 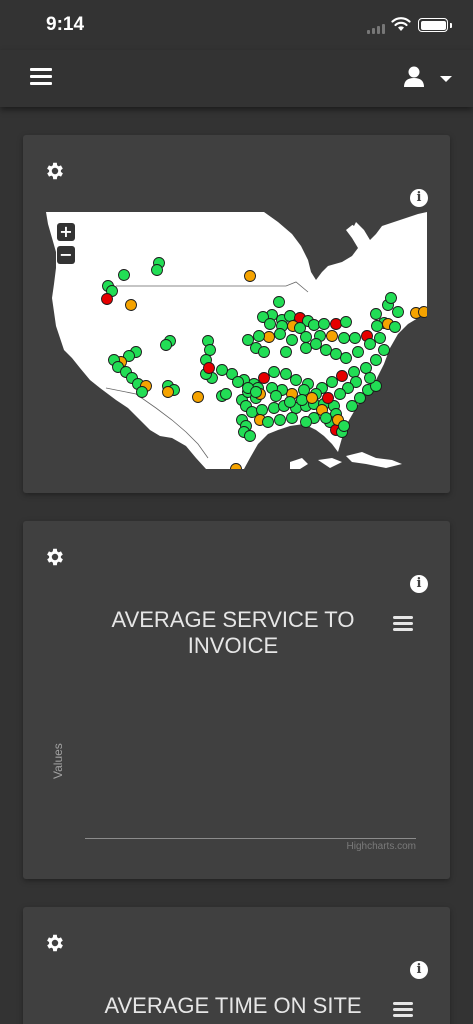 I want to click on user-menu-button, so click(x=429, y=79).